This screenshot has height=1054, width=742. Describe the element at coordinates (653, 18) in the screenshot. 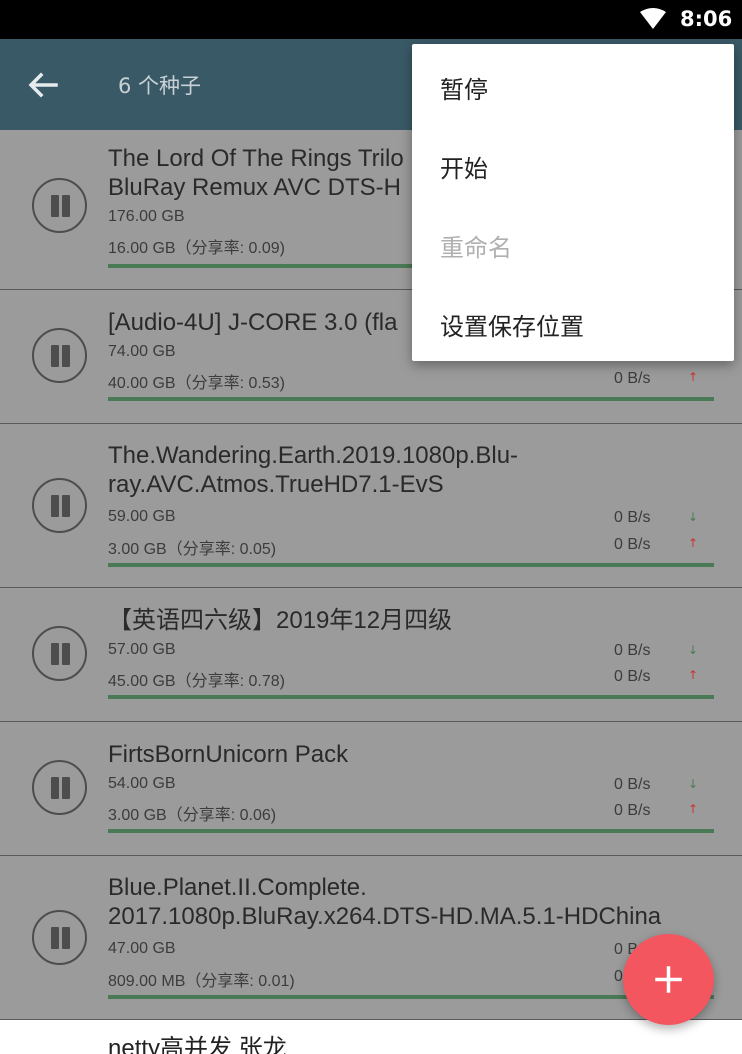

I see `wifi-icon` at that location.